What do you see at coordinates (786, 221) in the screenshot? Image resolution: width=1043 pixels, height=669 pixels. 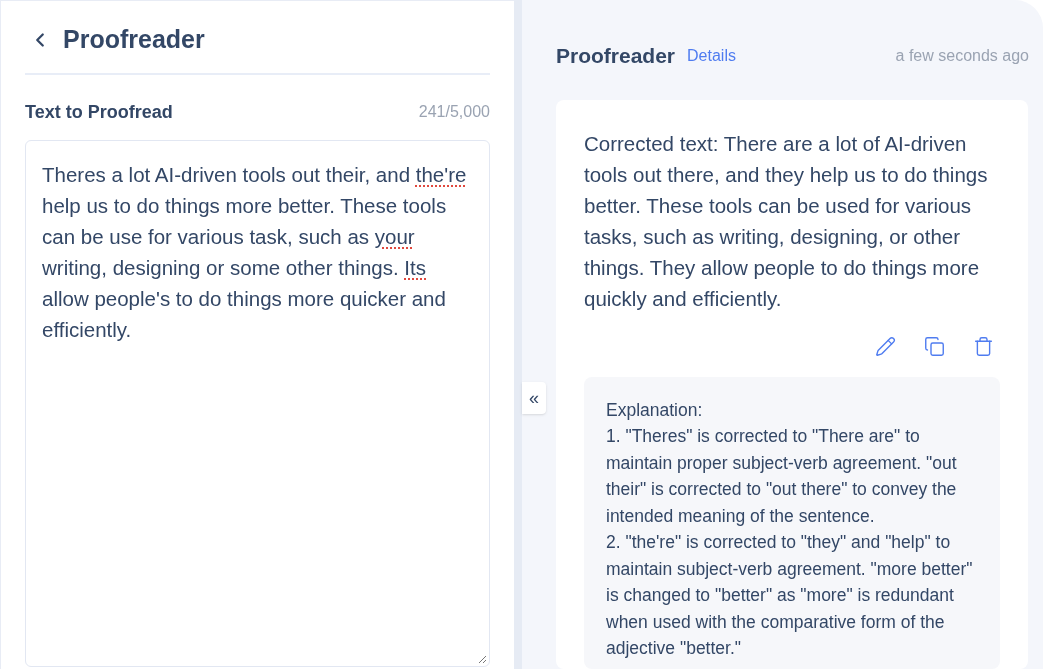 I see `corrected-text: Corrected text: There are a lot of AI-driven tools out there, and they help us to do things better. These tools can be used for various tasks, such as writing, designing, or other things. They allow people to do things more quickly and efficiently.` at bounding box center [786, 221].